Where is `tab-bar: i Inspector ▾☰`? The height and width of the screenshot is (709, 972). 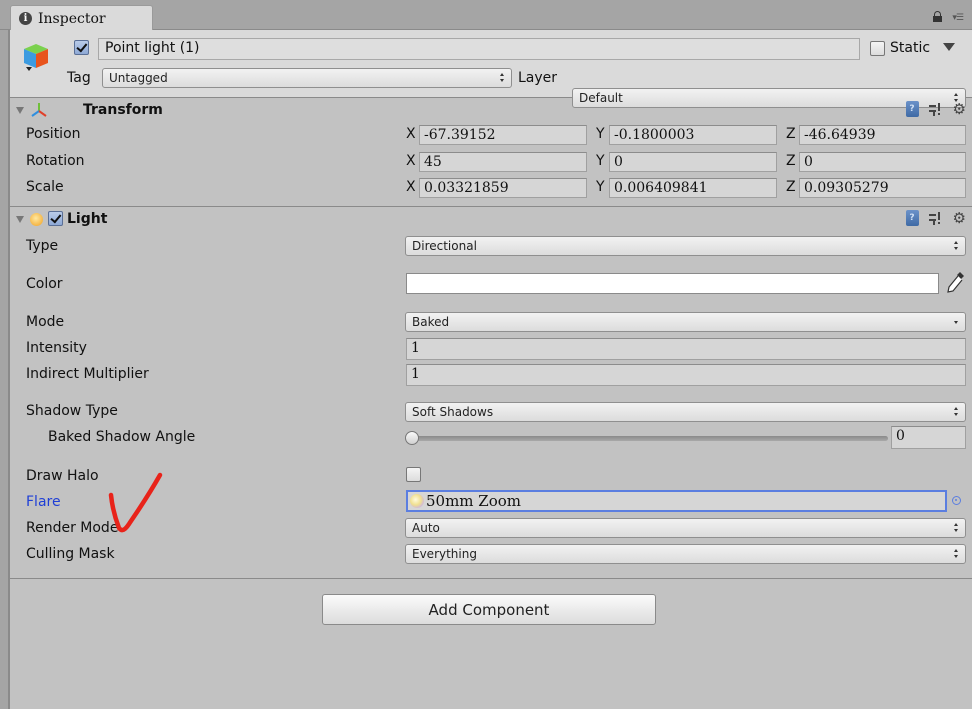 tab-bar: i Inspector ▾☰ is located at coordinates (486, 15).